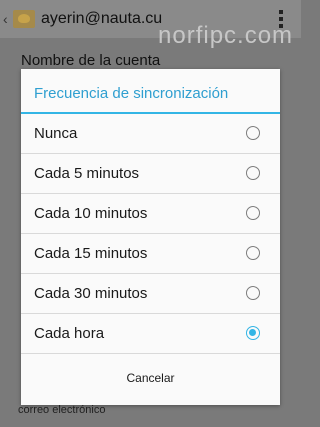  I want to click on option-10-minutes: Cada 10 minutos, so click(150, 214).